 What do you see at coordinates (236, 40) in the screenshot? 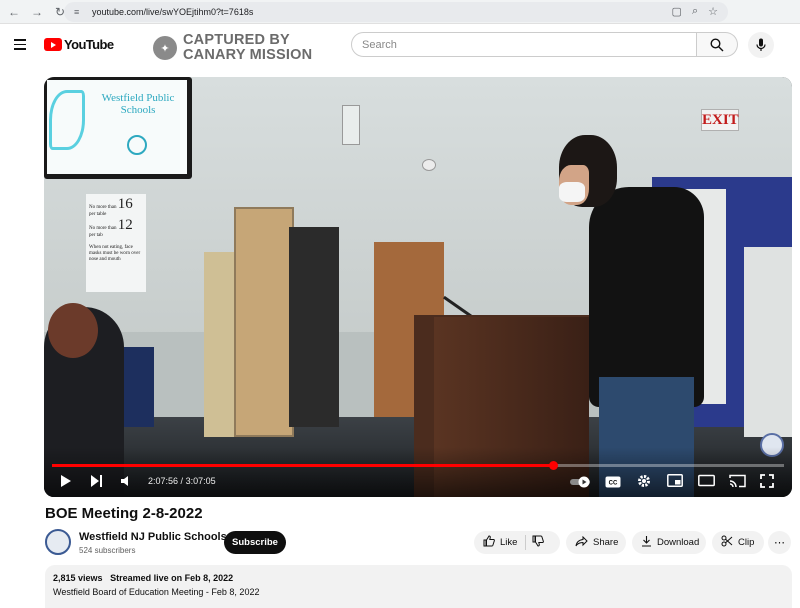
I see `watermark-line1: CAPTURED BY` at bounding box center [236, 40].